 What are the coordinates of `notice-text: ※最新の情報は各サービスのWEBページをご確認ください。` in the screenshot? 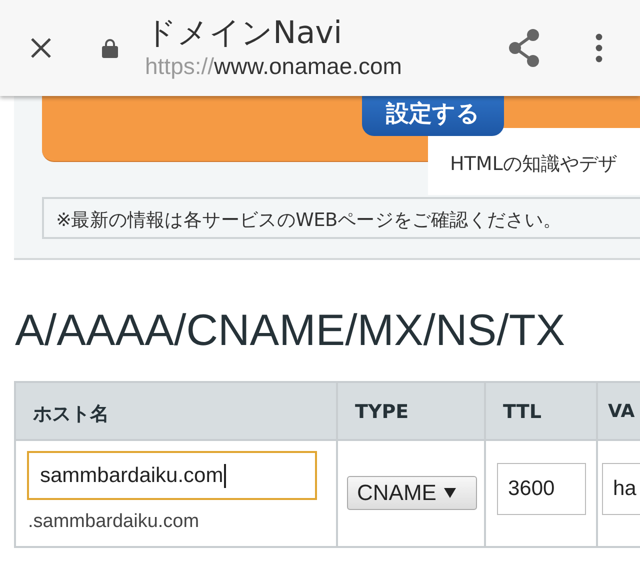 It's located at (309, 220).